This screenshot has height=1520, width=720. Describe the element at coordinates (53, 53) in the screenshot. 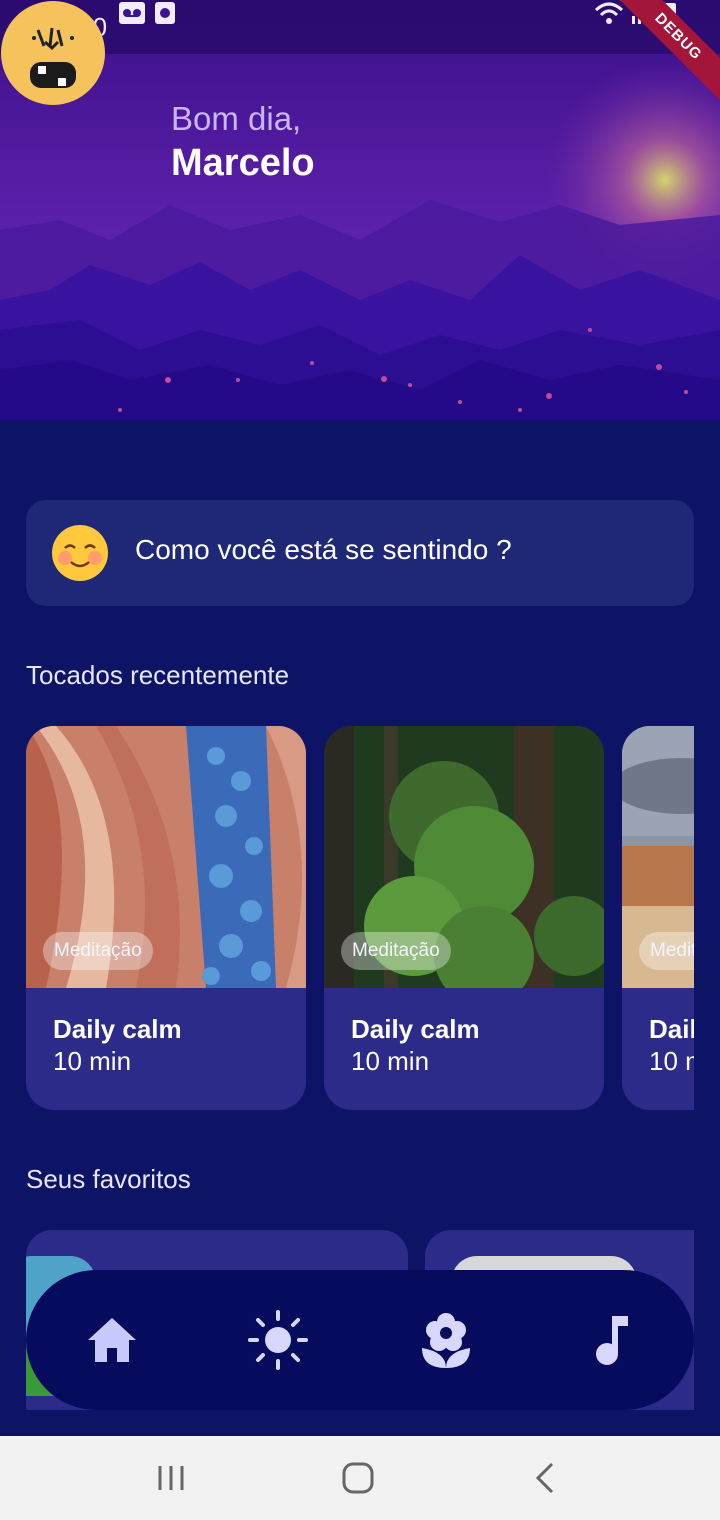

I see `avatar` at that location.